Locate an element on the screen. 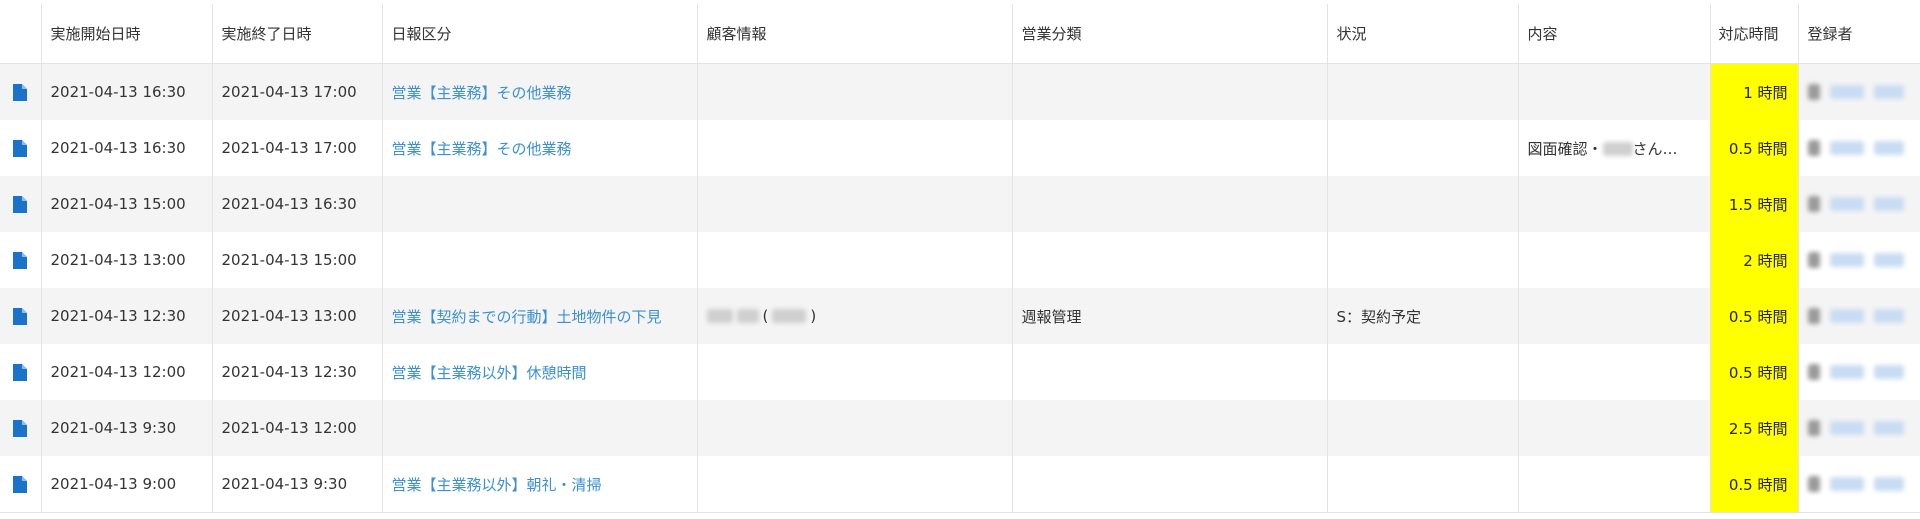 The image size is (1920, 519). start-cell: 2021-04-13 15:00 is located at coordinates (127, 204).